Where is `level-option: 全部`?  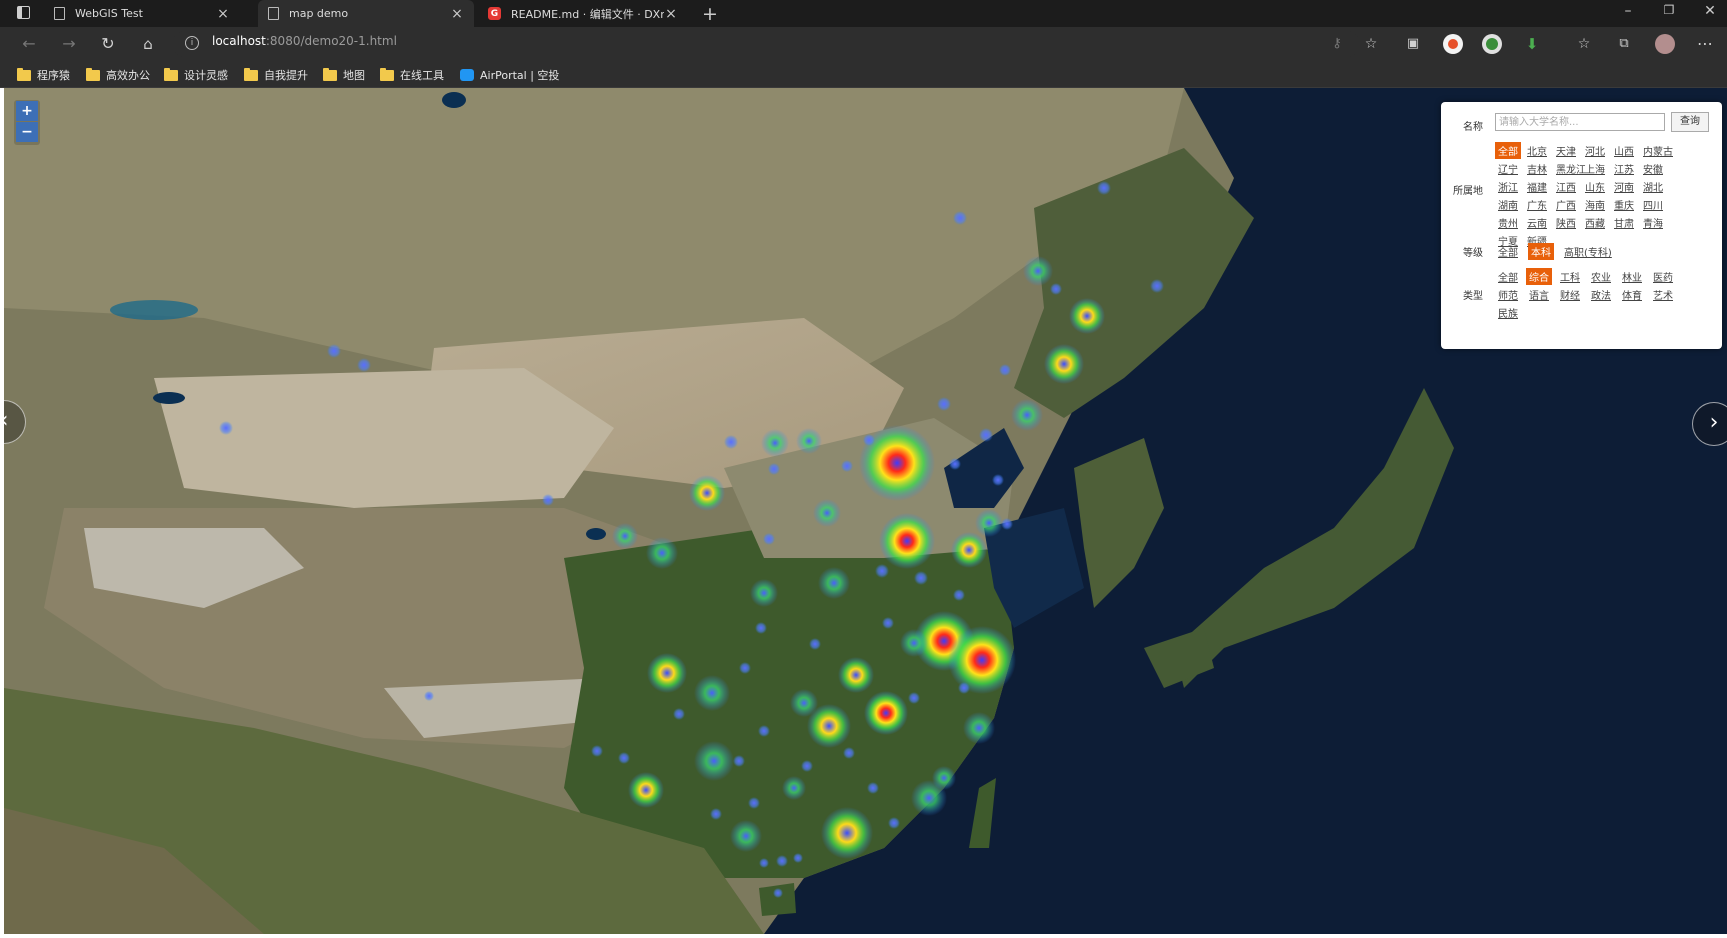
level-option: 全部 is located at coordinates (1508, 251).